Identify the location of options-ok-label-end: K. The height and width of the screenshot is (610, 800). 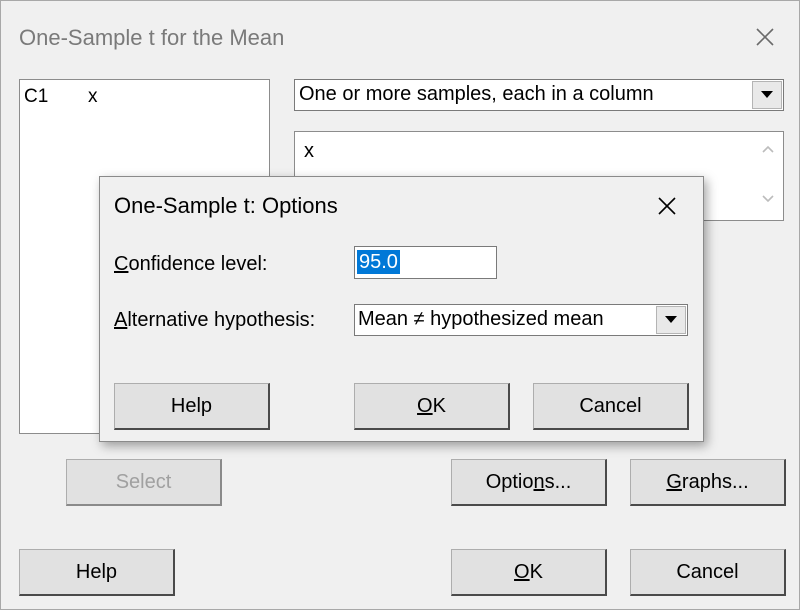
(439, 406).